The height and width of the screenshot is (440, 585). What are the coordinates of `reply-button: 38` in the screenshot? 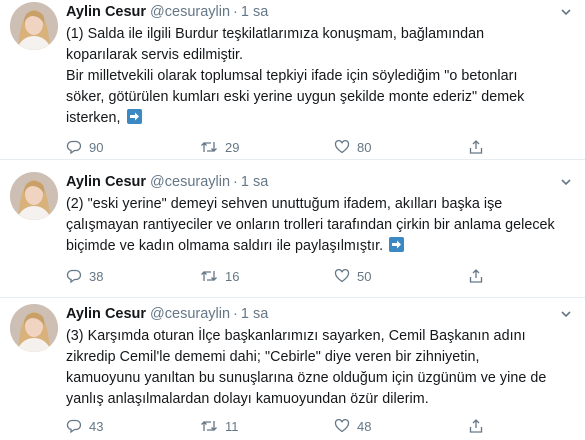 It's located at (84, 276).